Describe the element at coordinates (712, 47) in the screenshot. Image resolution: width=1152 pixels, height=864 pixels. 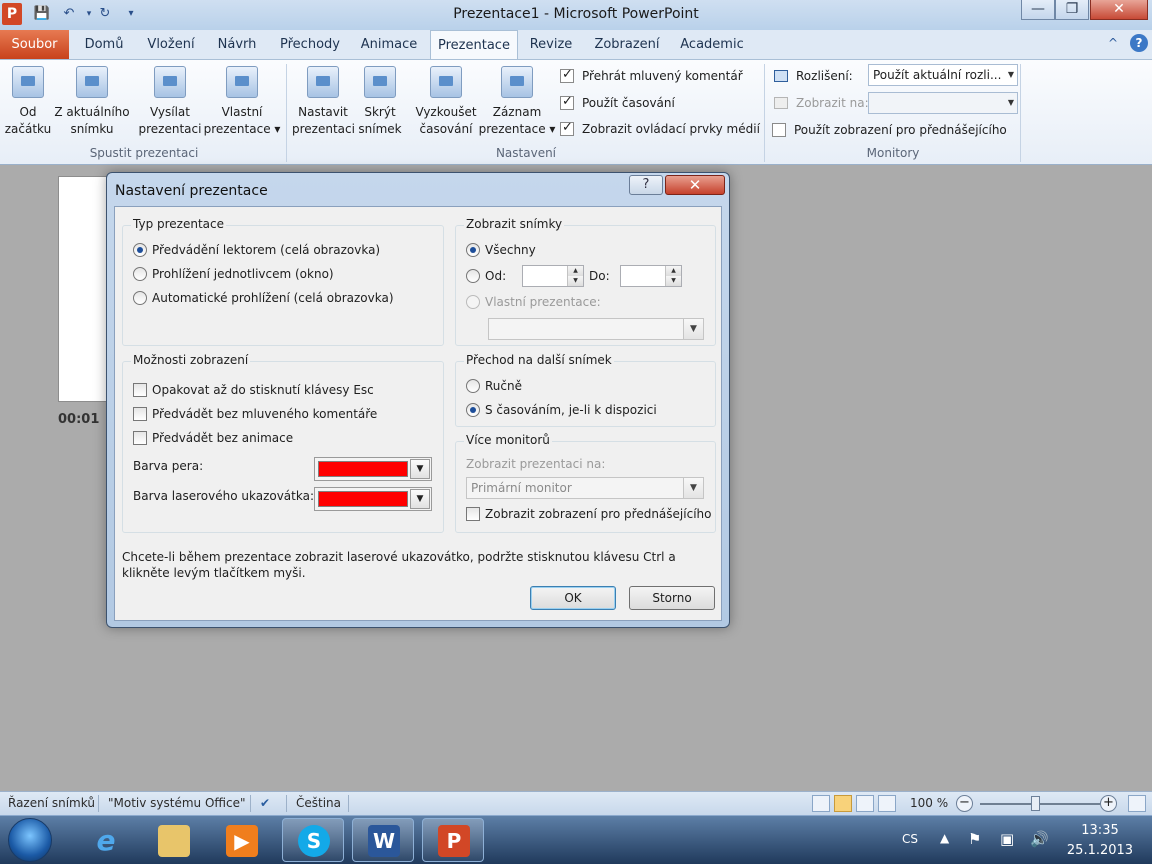
I see `tab-academic: Academic` at that location.